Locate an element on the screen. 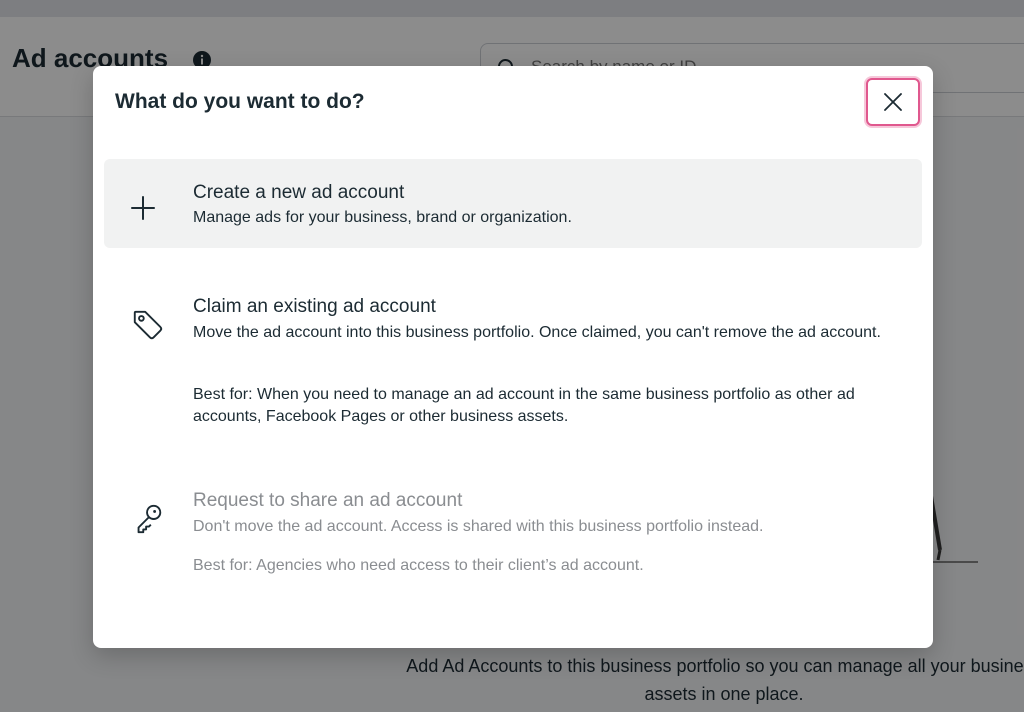  close-icon is located at coordinates (893, 102).